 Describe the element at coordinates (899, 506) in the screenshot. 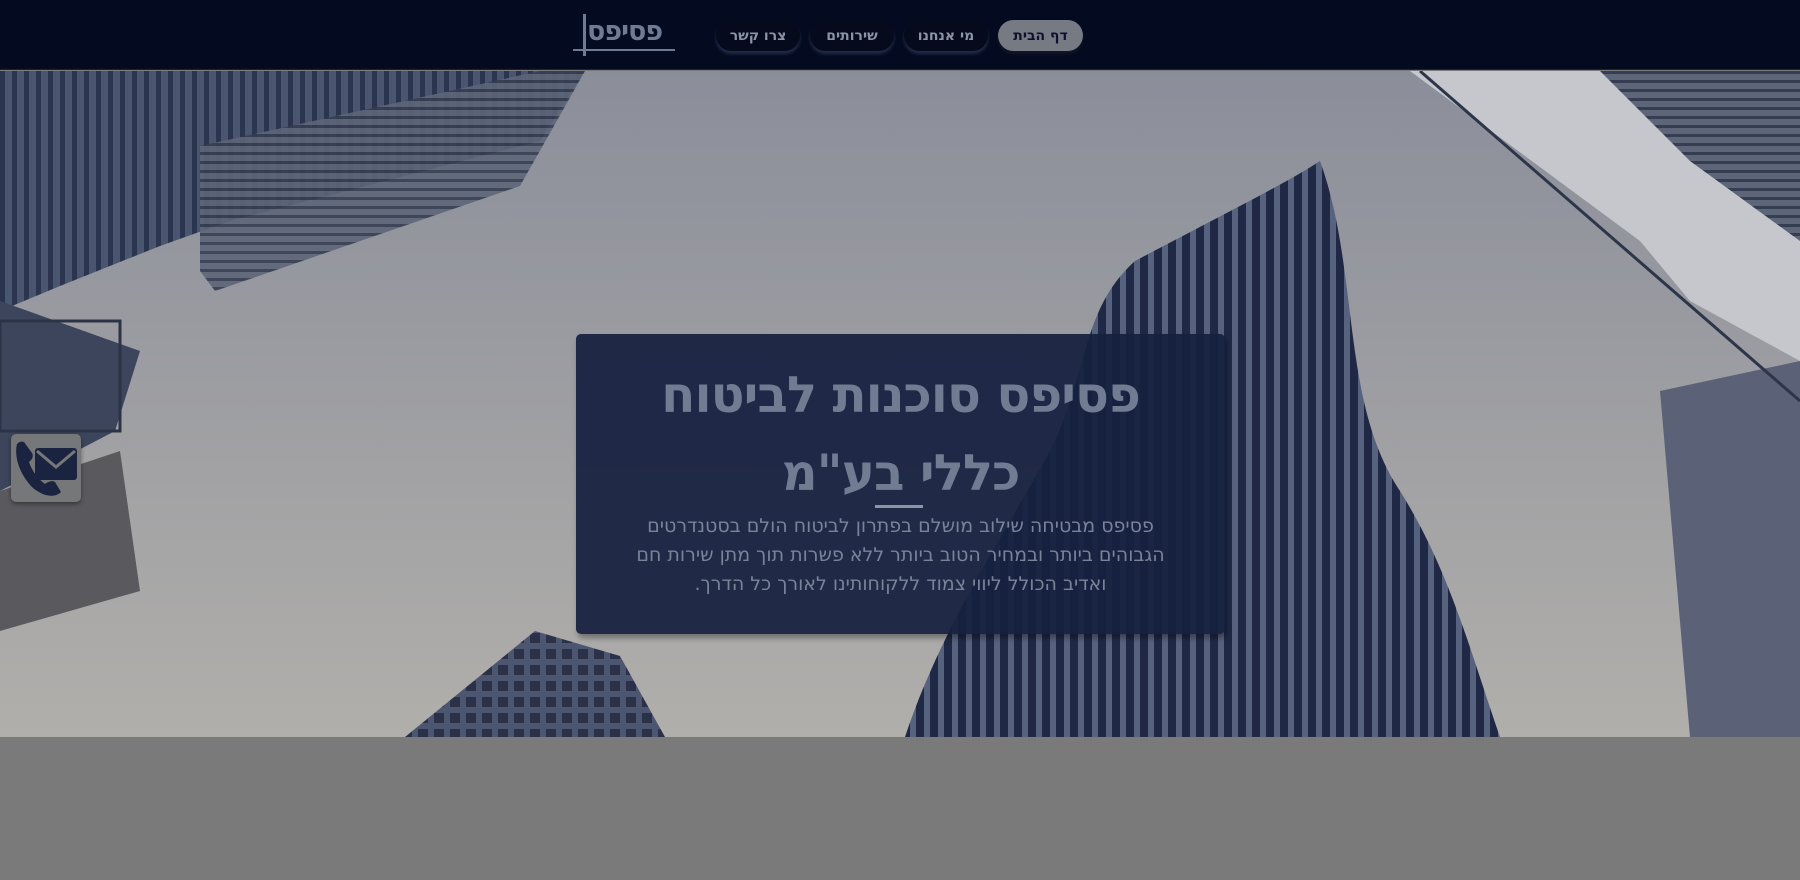

I see `hero-divider` at that location.